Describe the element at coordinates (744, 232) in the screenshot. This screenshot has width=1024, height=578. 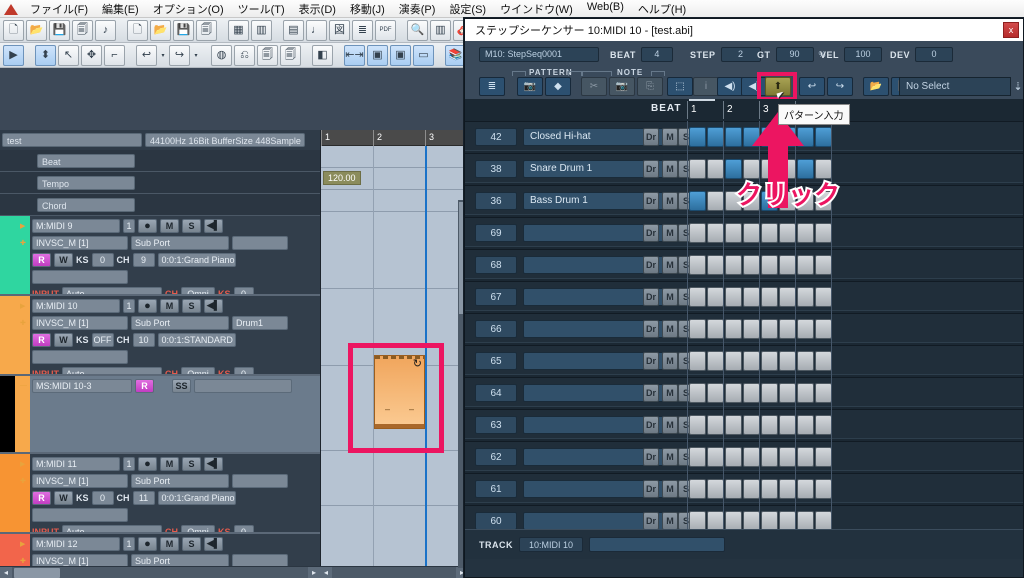
I see `sequencer-row: 69 Dr M S` at that location.